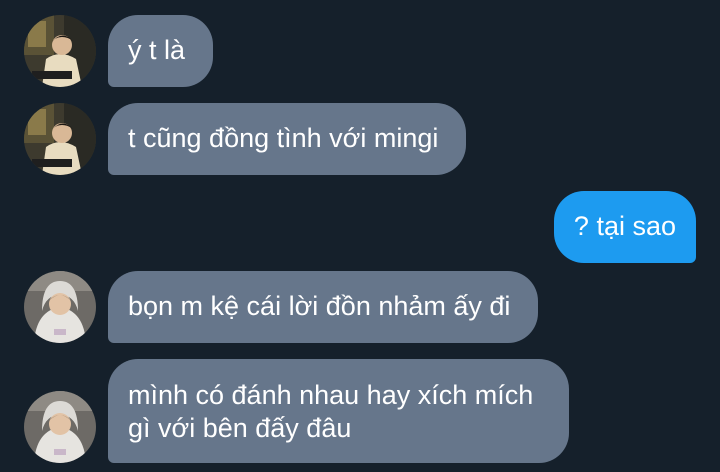  I want to click on message-text: ý t là, so click(157, 50).